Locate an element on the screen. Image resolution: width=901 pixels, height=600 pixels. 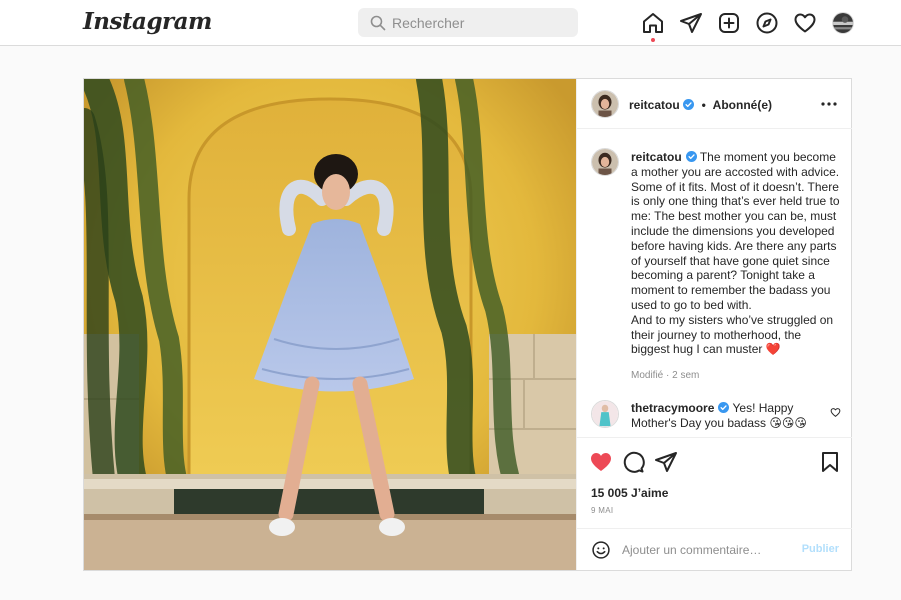
notification-dot is located at coordinates (653, 40).